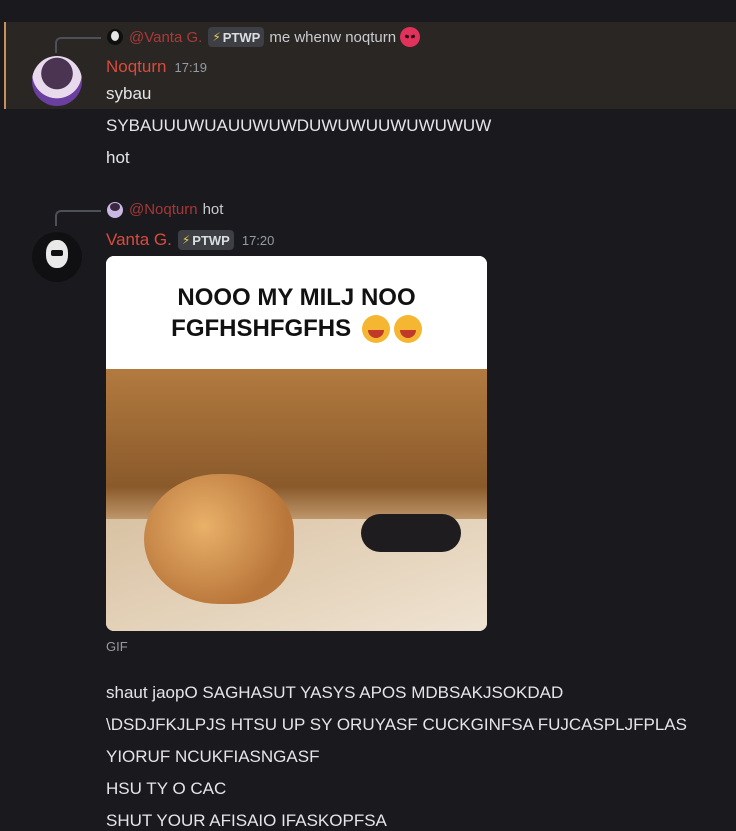 The width and height of the screenshot is (736, 831). I want to click on gif-caption-text: FGFHSHFGFHS, so click(261, 328).